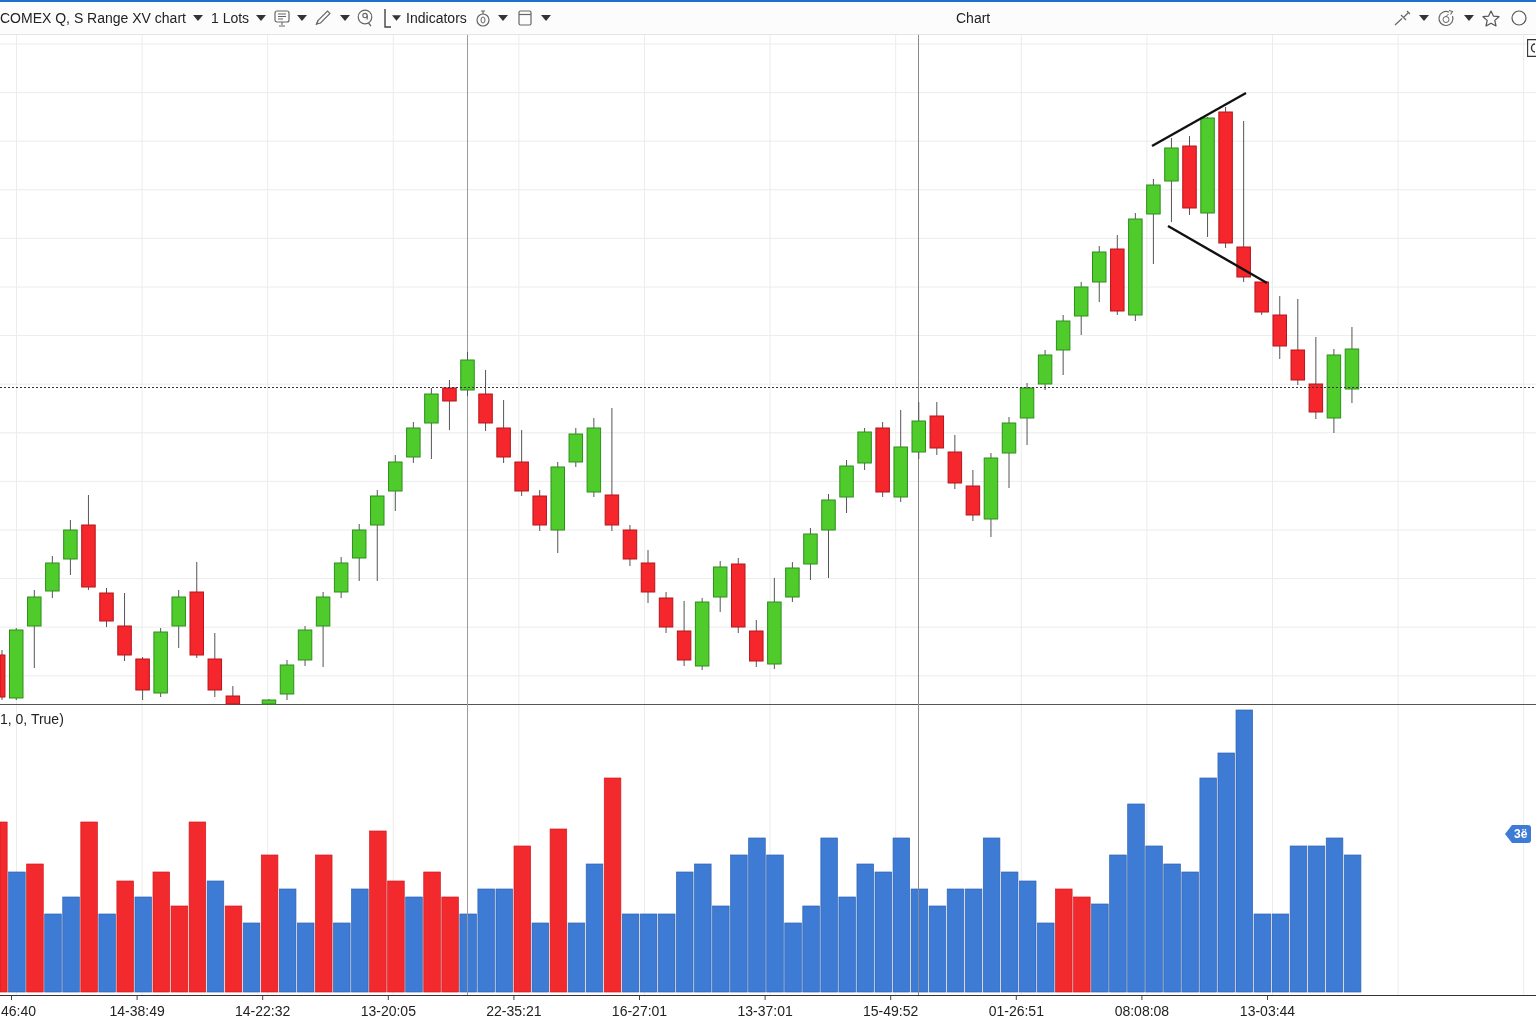  What do you see at coordinates (1531, 48) in the screenshot?
I see `boxed-label-icon` at bounding box center [1531, 48].